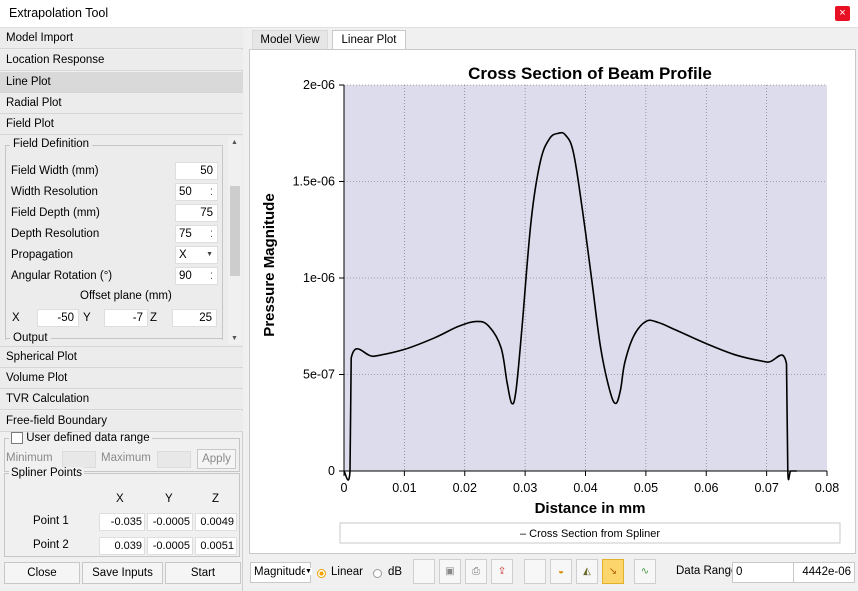  What do you see at coordinates (88, 438) in the screenshot?
I see `user-range-label: User defined data range` at bounding box center [88, 438].